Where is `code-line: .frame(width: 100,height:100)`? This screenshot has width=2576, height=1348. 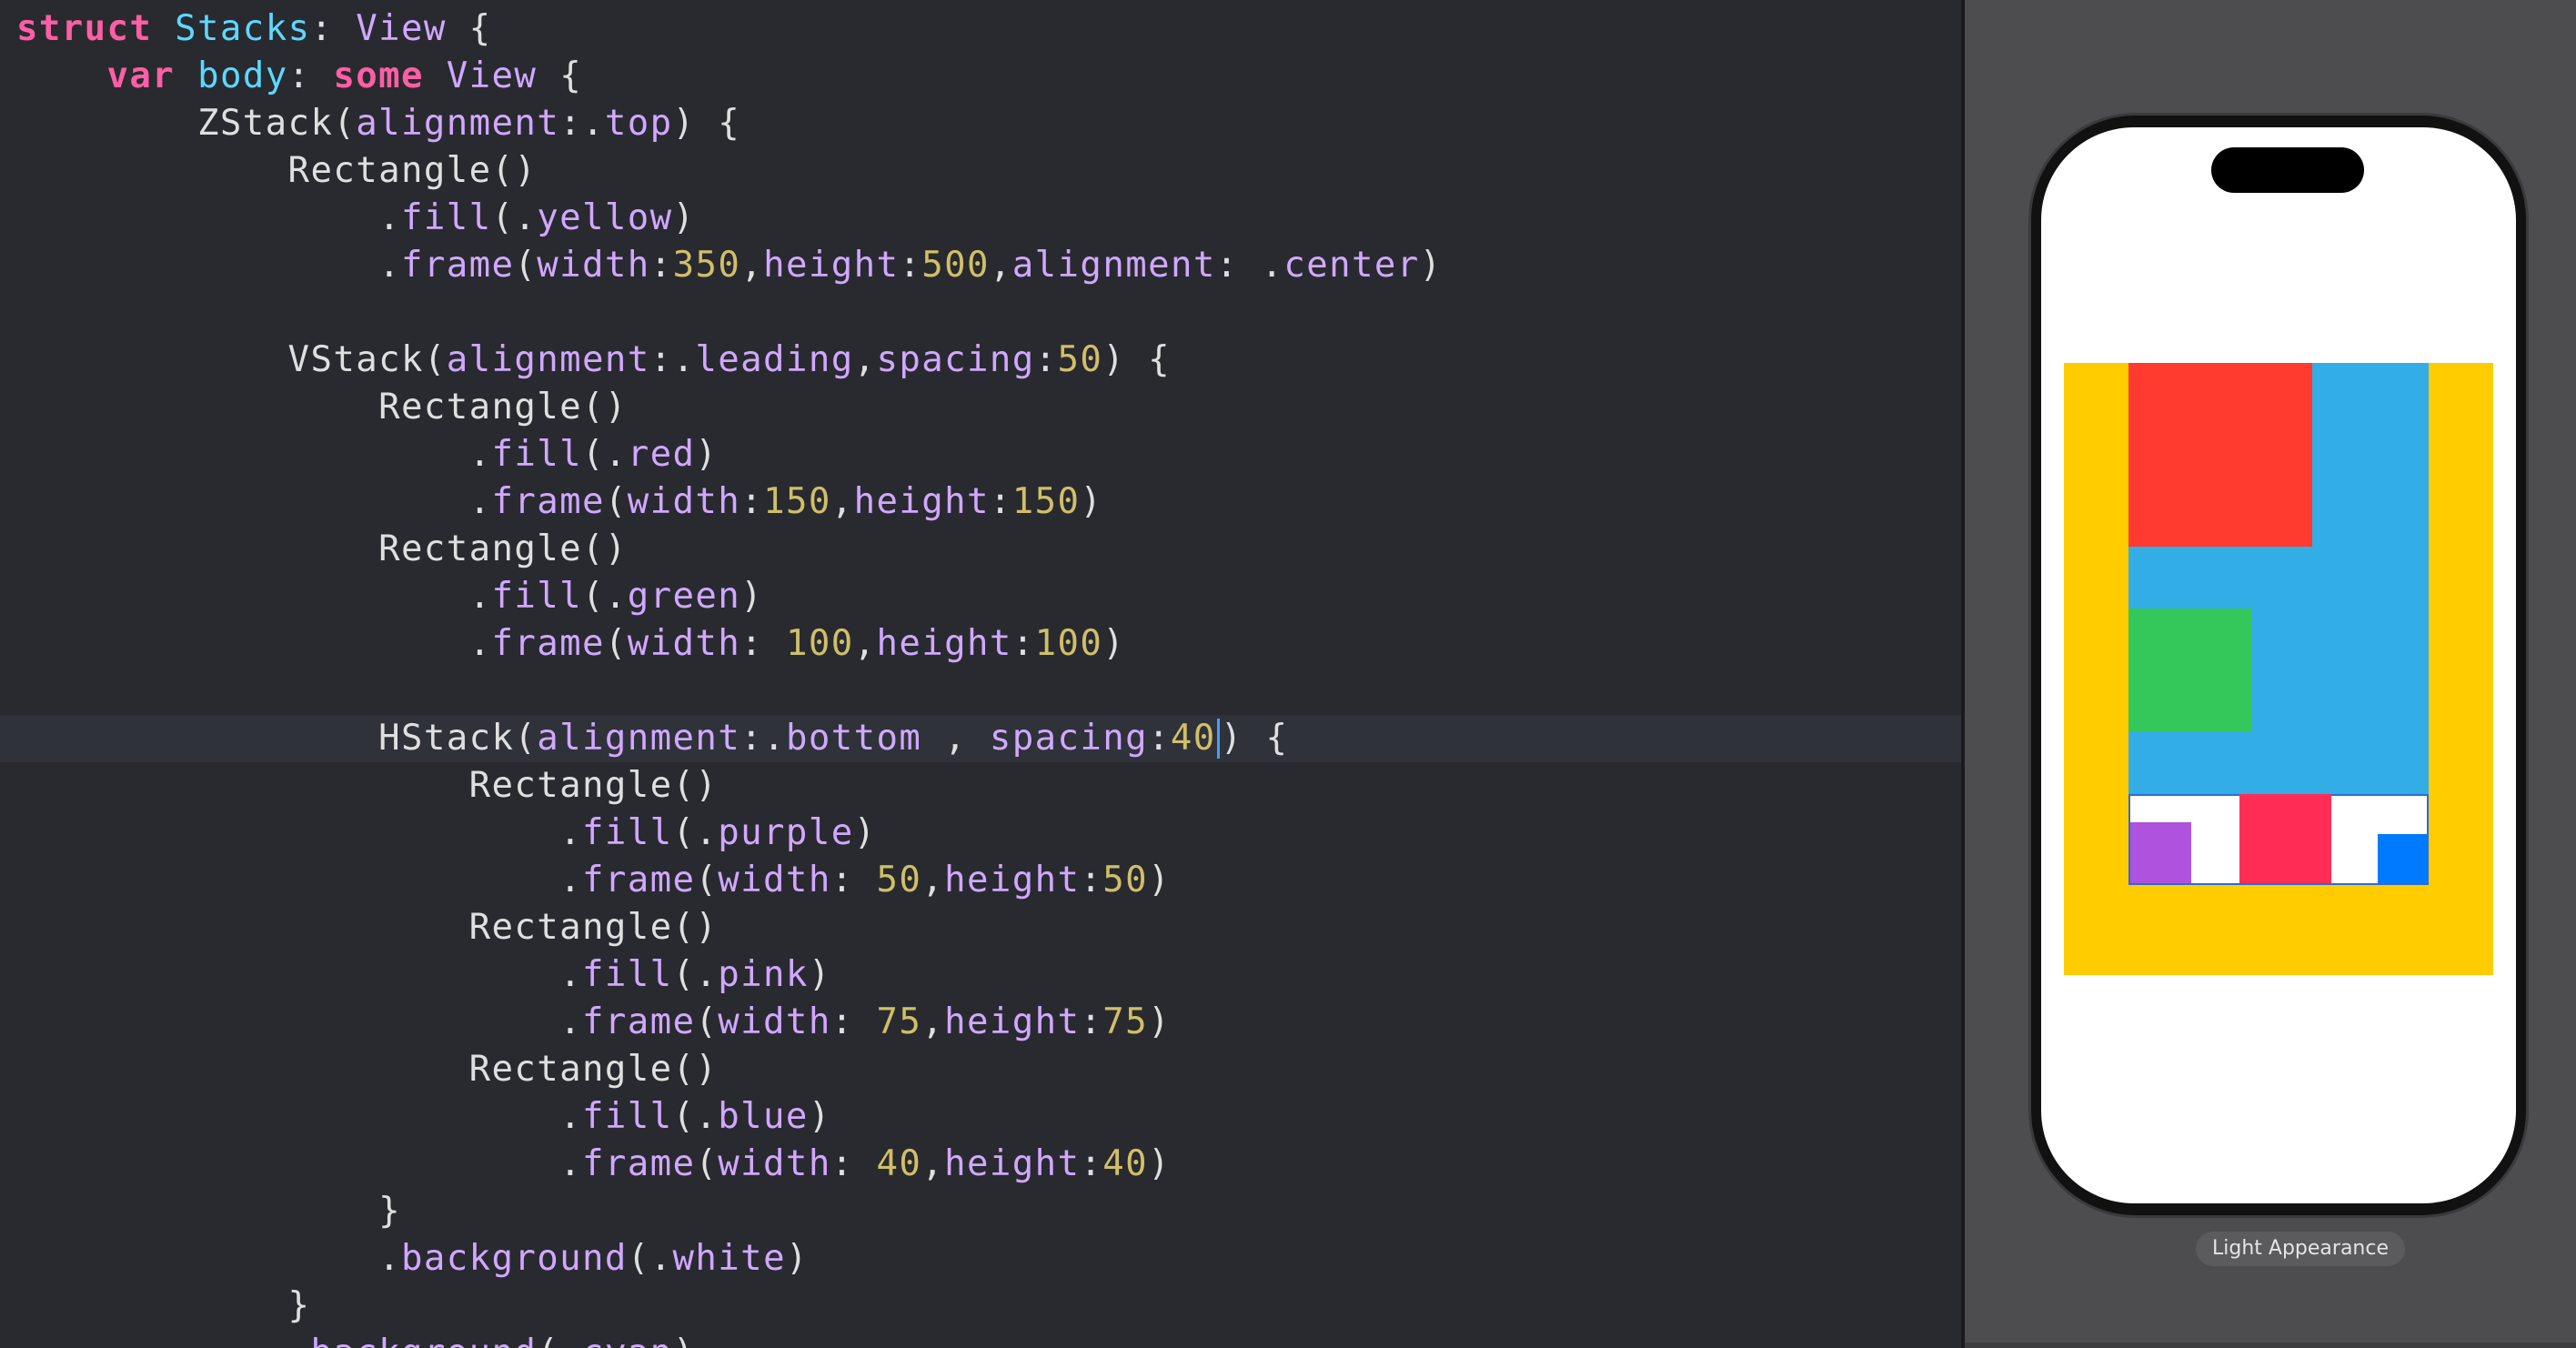
code-line: .frame(width: 100,height:100) is located at coordinates (729, 644).